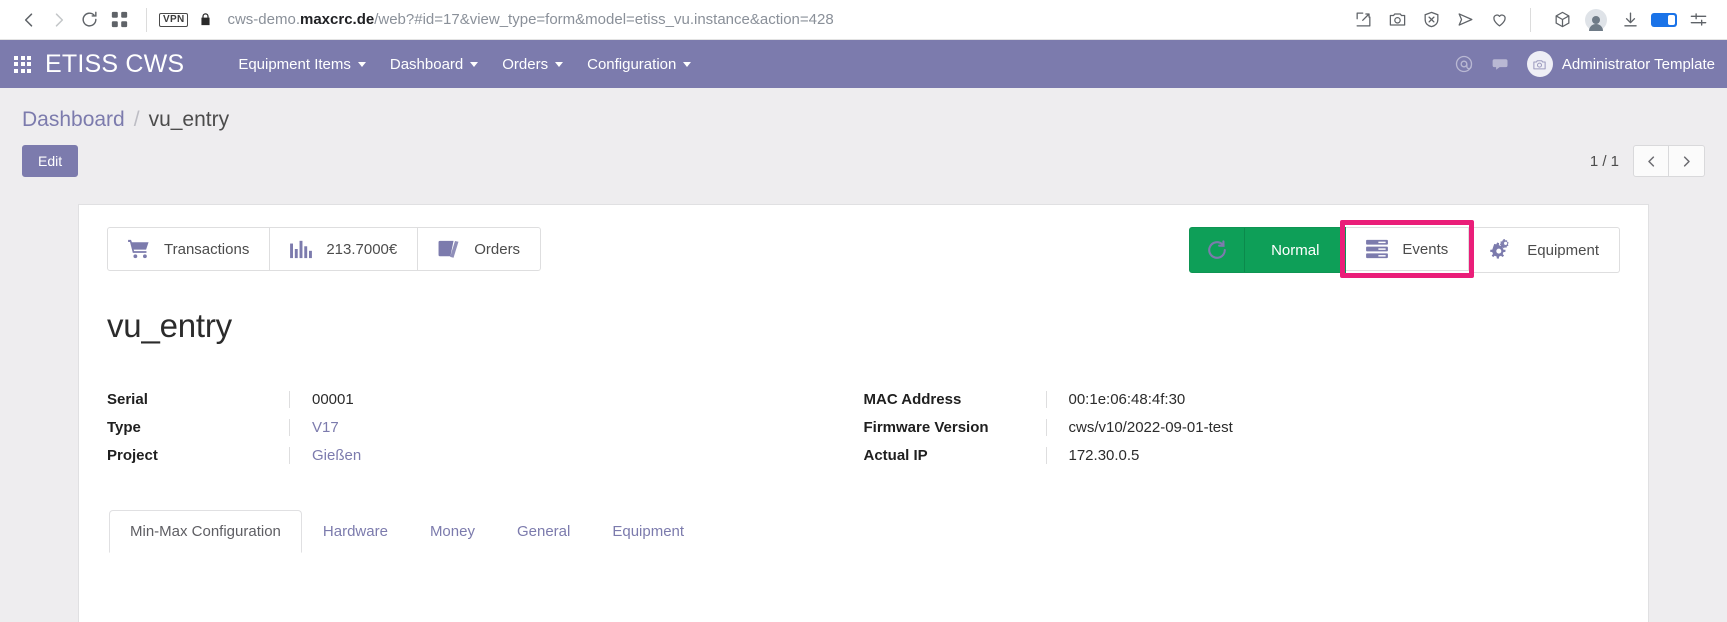 This screenshot has height=622, width=1727. What do you see at coordinates (1698, 20) in the screenshot?
I see `settings-sliders-icon` at bounding box center [1698, 20].